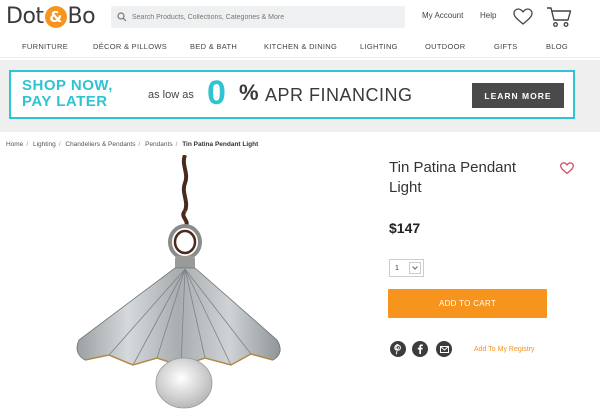 The image size is (600, 416). Describe the element at coordinates (25, 16) in the screenshot. I see `logo-text-dot: Dot` at that location.